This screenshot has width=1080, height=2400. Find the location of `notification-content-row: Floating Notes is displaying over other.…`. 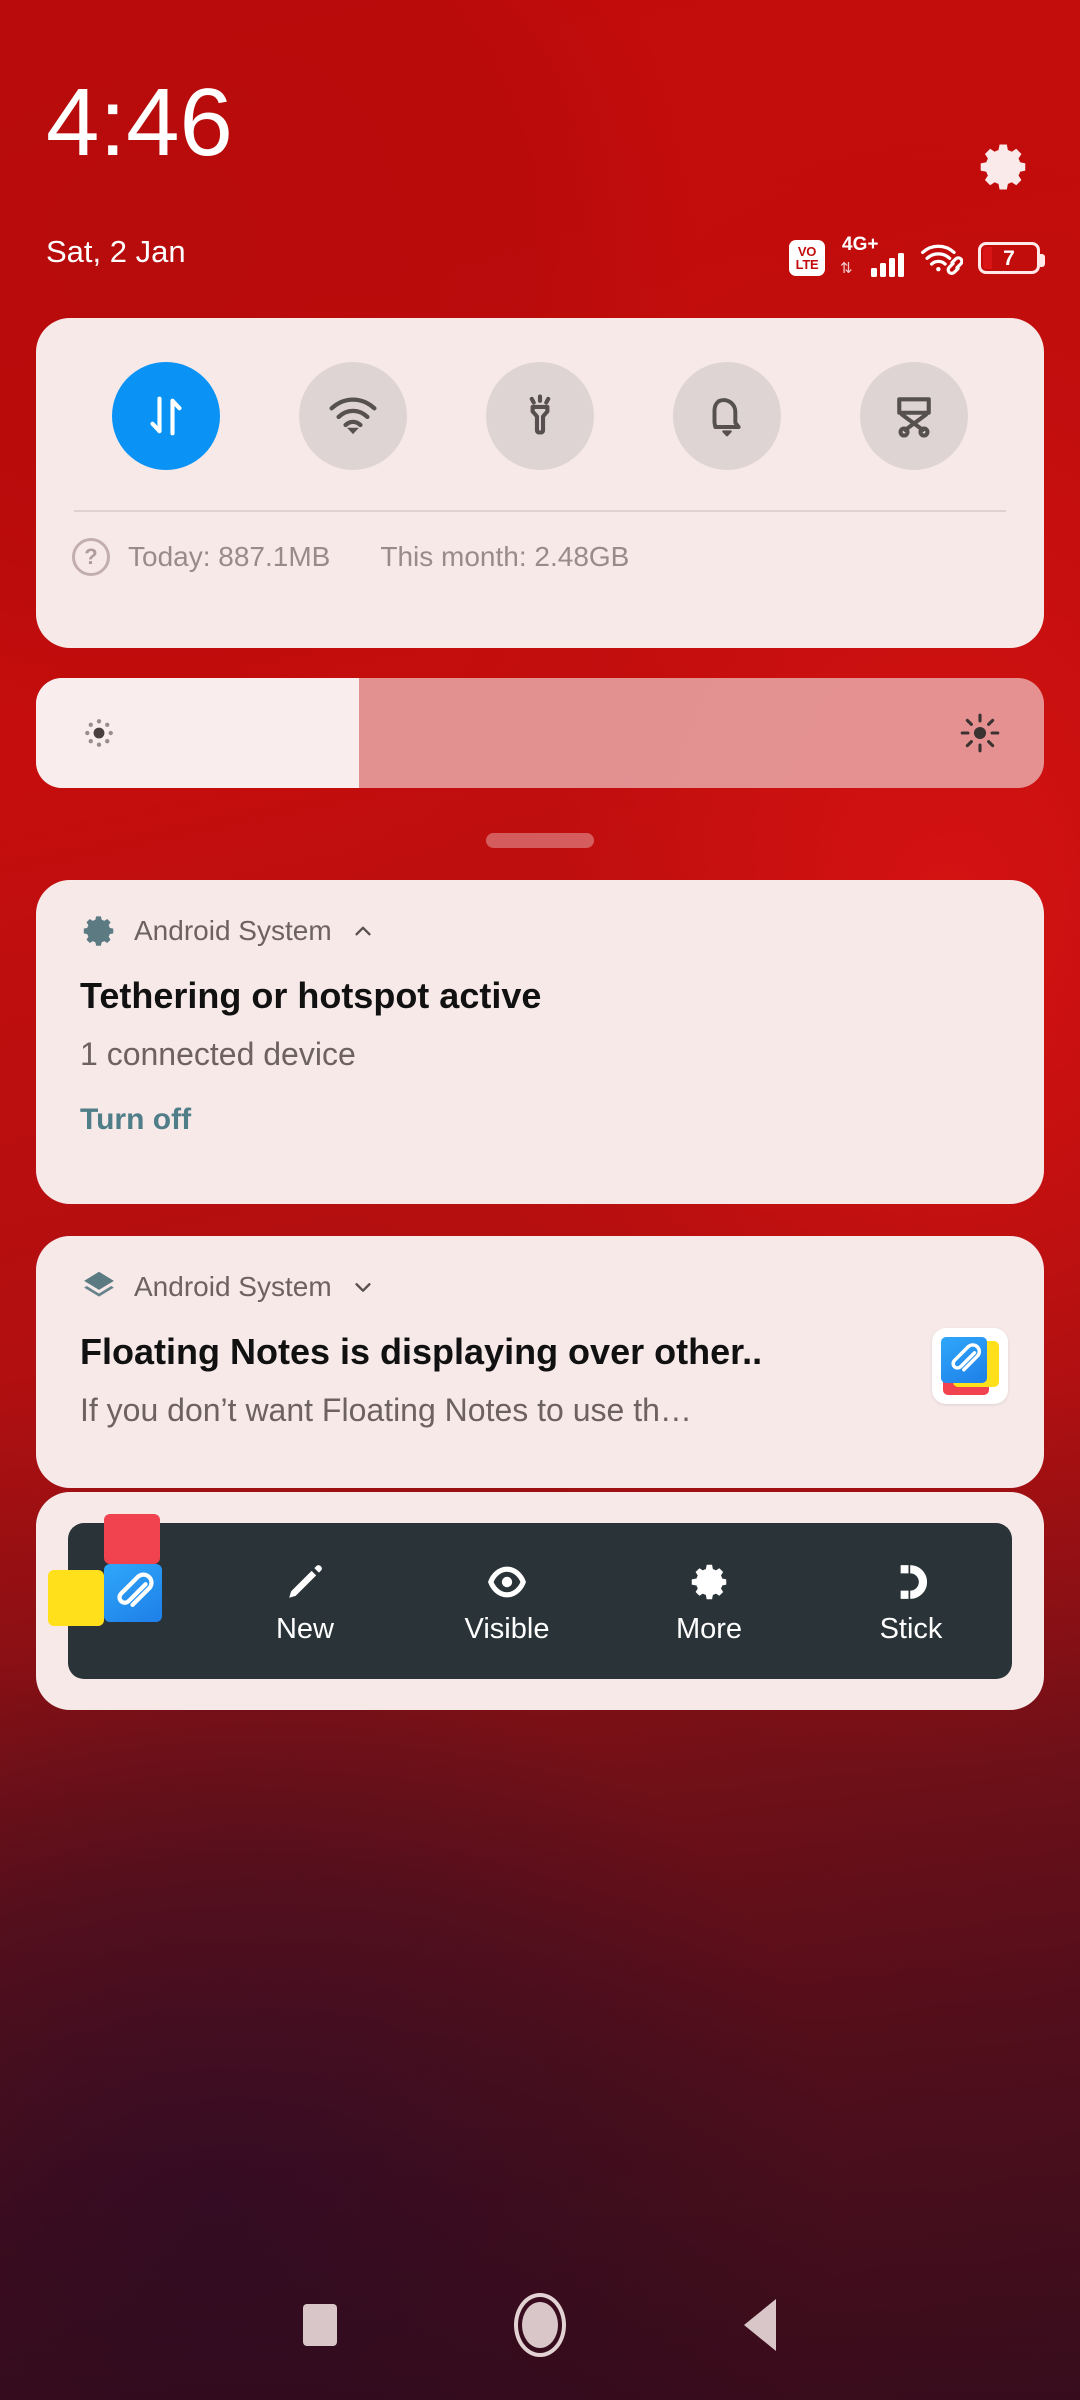

notification-content-row: Floating Notes is displaying over other.… is located at coordinates (540, 1367).